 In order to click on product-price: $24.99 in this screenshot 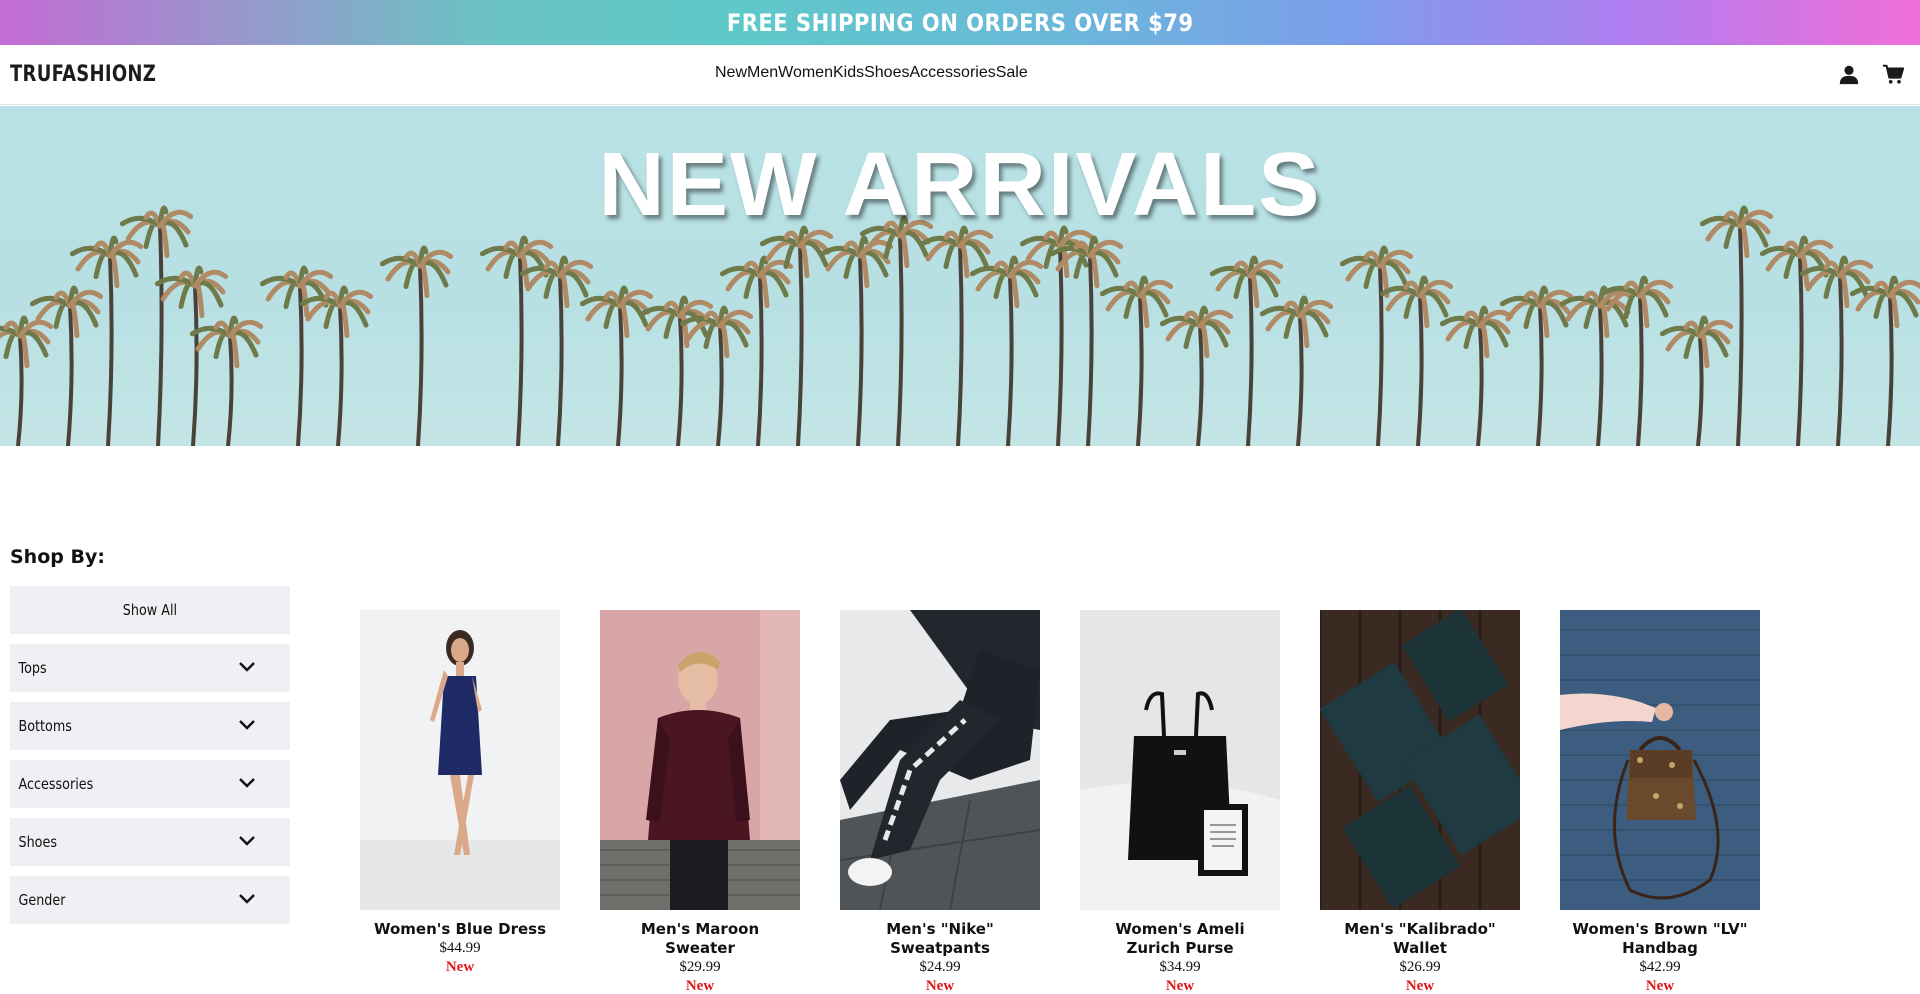, I will do `click(940, 967)`.